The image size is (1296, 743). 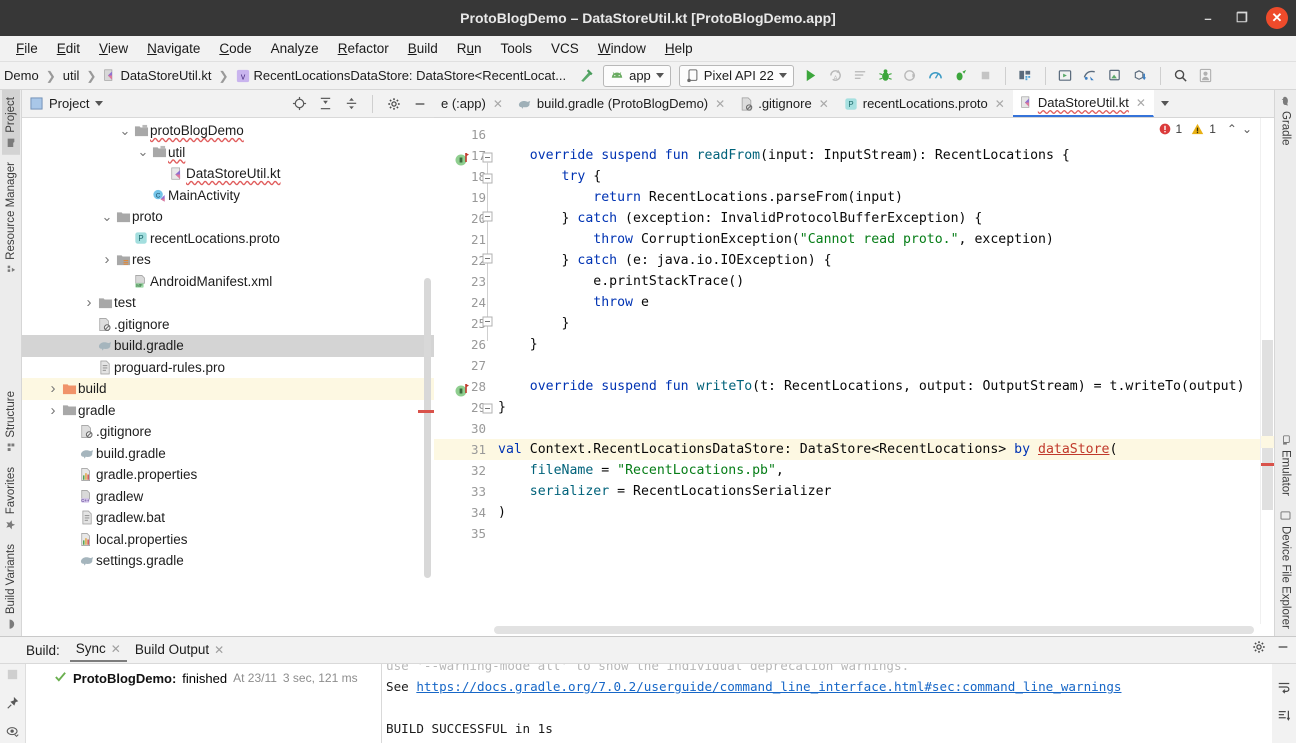 What do you see at coordinates (228, 518) in the screenshot?
I see `tree-item-gradlew-bat: gradlew.bat` at bounding box center [228, 518].